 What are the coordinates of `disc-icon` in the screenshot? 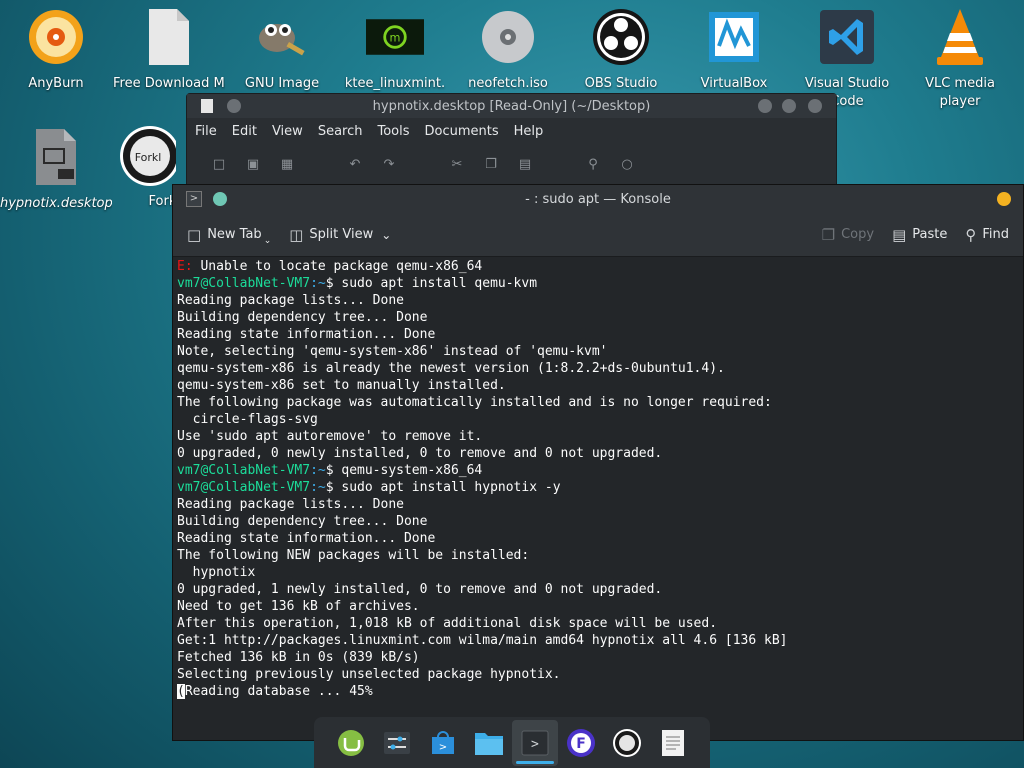 It's located at (508, 37).